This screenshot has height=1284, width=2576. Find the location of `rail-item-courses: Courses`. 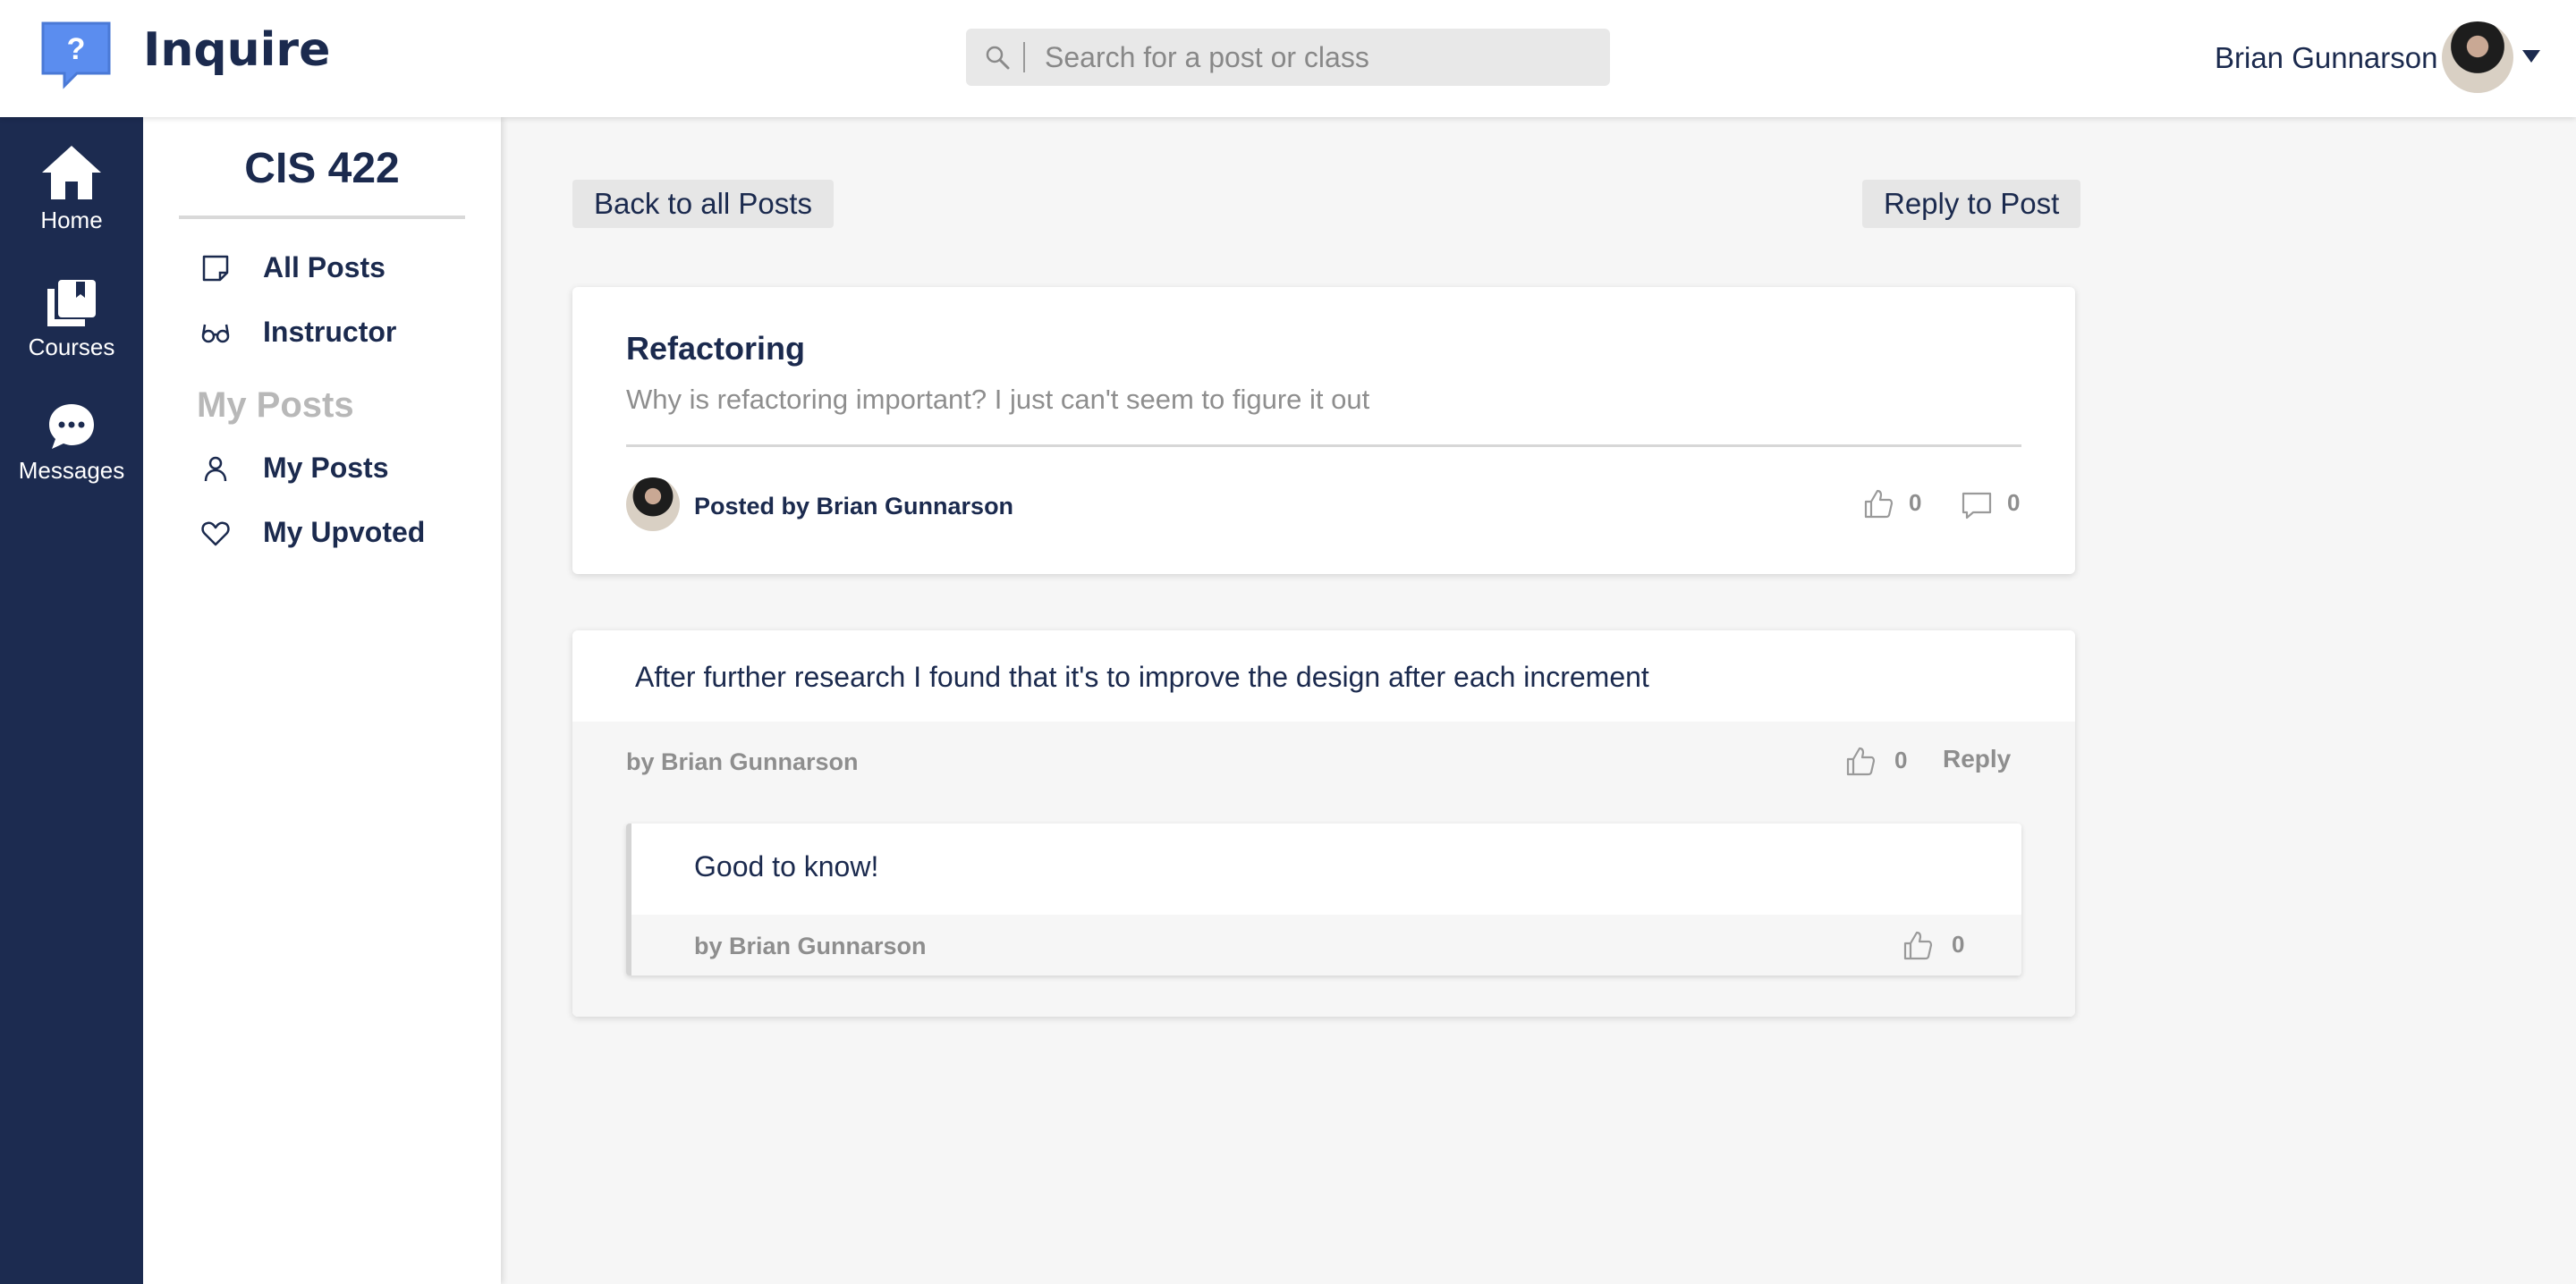

rail-item-courses: Courses is located at coordinates (71, 320).